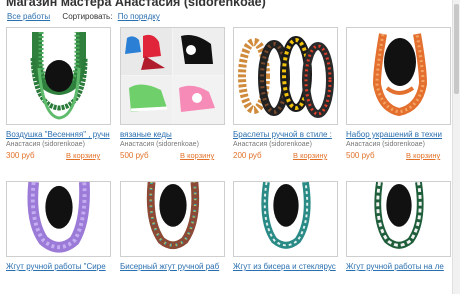  I want to click on all-works-link: Все работы, so click(28, 16).